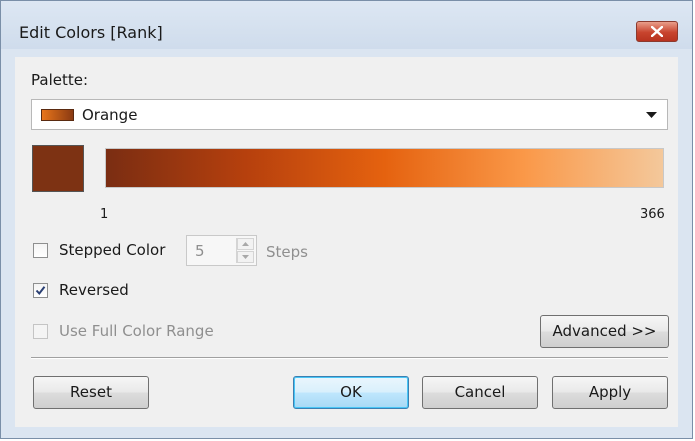 Image resolution: width=695 pixels, height=441 pixels. What do you see at coordinates (91, 392) in the screenshot?
I see `reset-button: Reset` at bounding box center [91, 392].